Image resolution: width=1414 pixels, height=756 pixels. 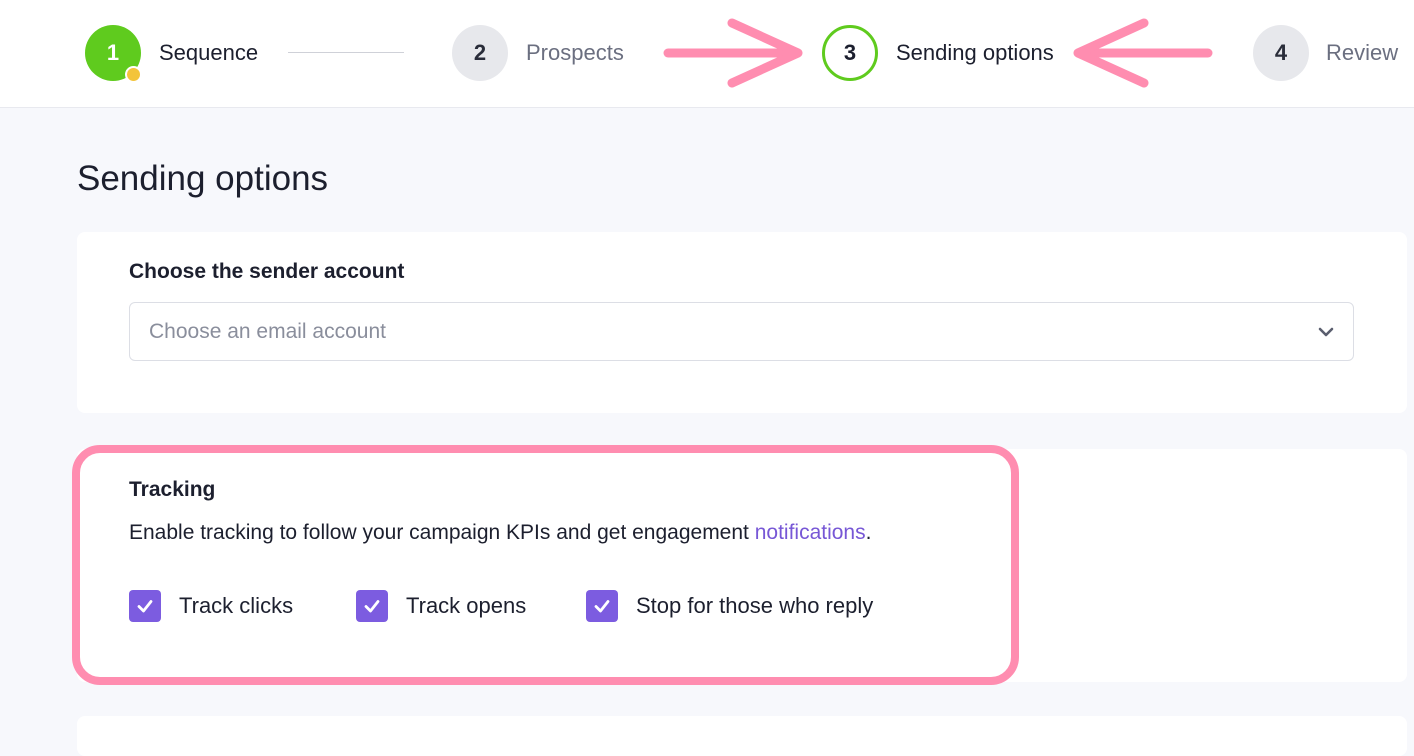 What do you see at coordinates (754, 606) in the screenshot?
I see `stop-on-reply-label: Stop for those who reply` at bounding box center [754, 606].